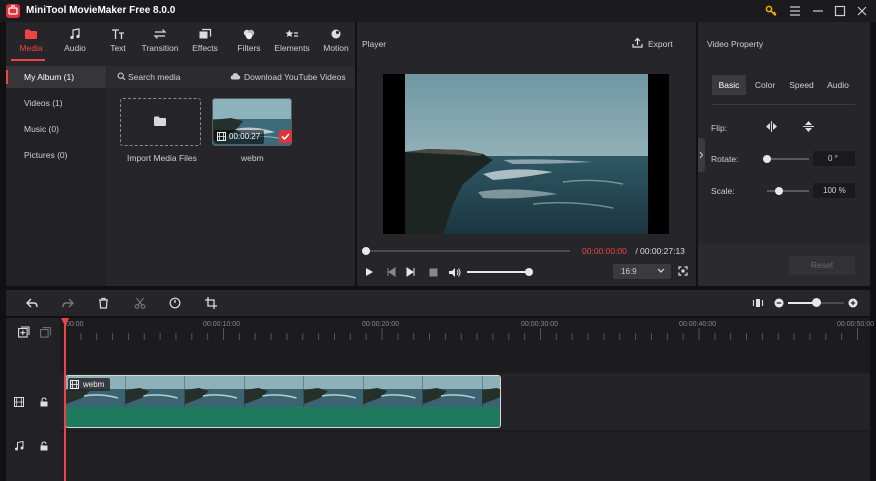 The height and width of the screenshot is (481, 876). What do you see at coordinates (822, 265) in the screenshot?
I see `reset-button: Reset` at bounding box center [822, 265].